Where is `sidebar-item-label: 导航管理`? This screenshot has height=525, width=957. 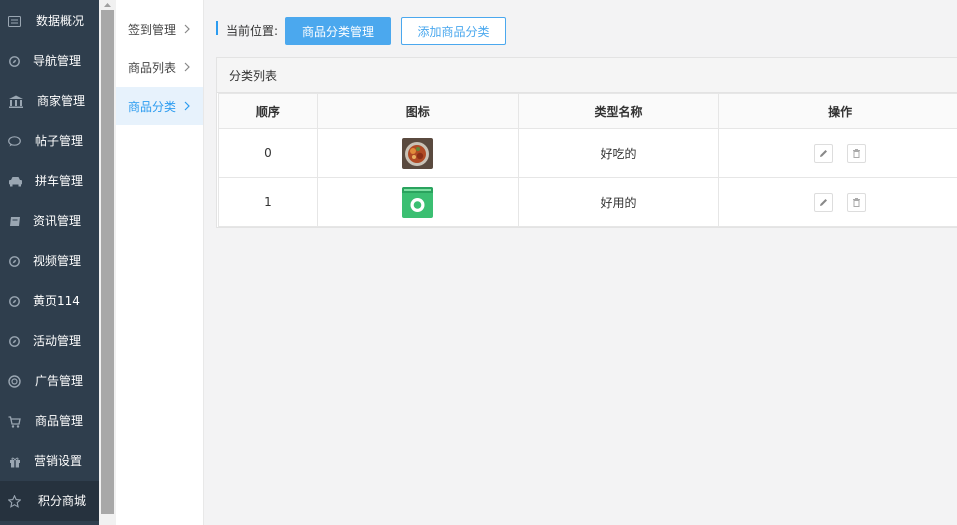 sidebar-item-label: 导航管理 is located at coordinates (57, 61).